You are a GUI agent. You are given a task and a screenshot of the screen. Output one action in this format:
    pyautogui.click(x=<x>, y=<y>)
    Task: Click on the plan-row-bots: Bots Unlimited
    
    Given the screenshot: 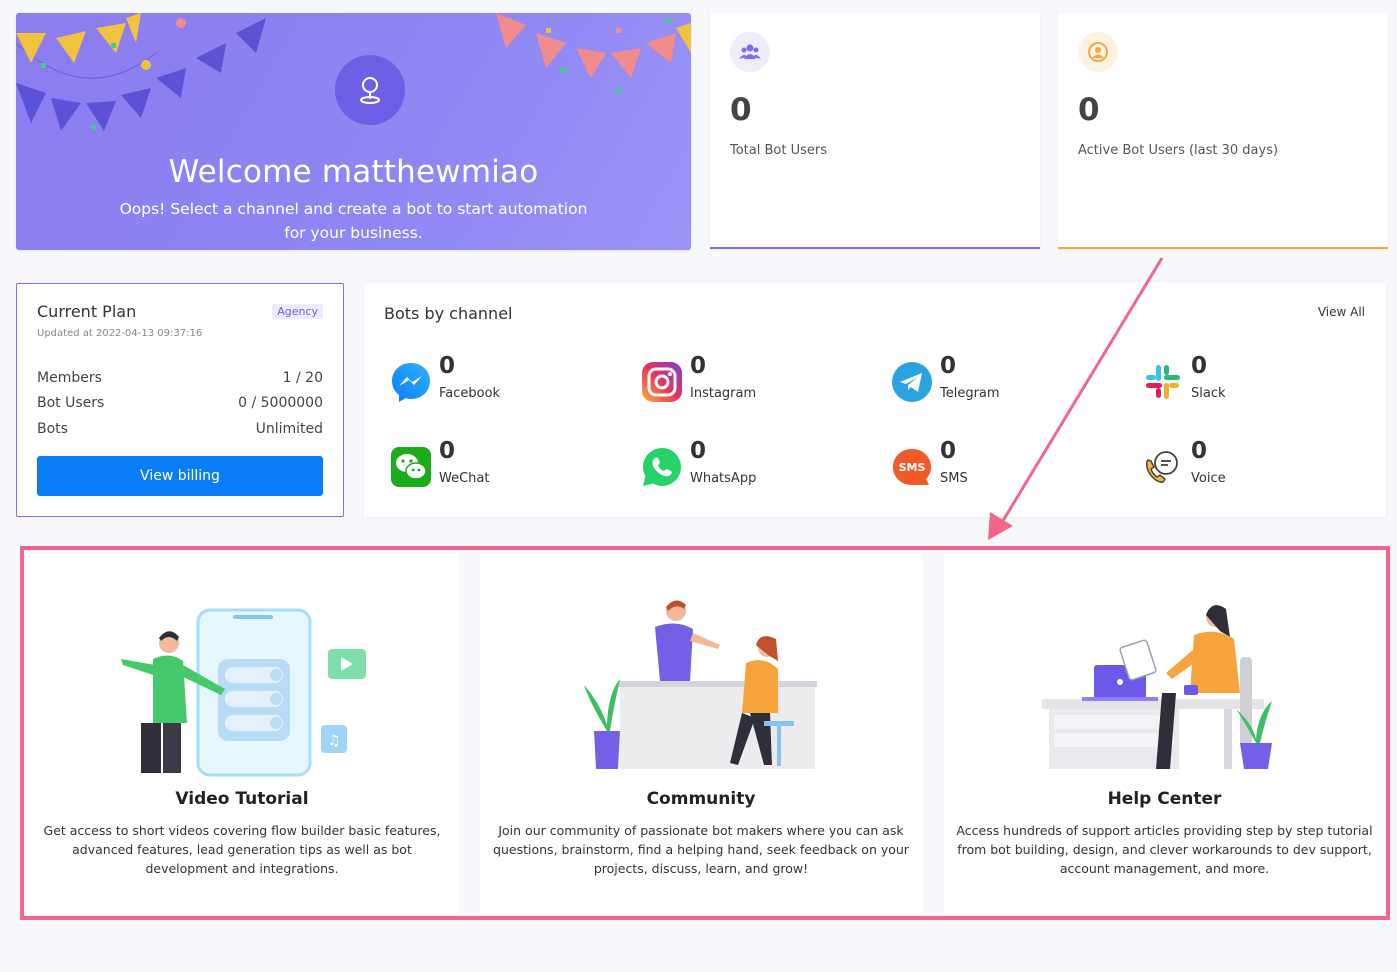 What is the action you would take?
    pyautogui.click(x=180, y=429)
    